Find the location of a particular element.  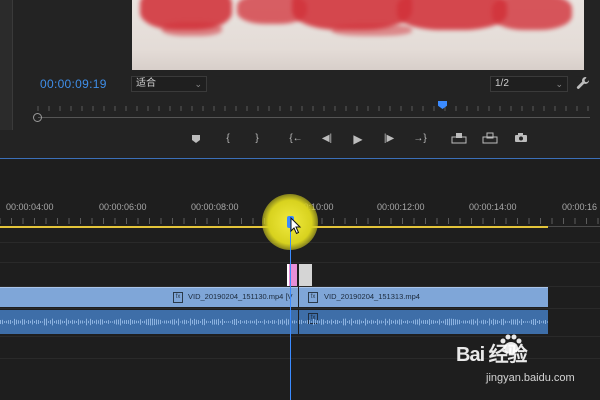

playhead-line is located at coordinates (290, 313).